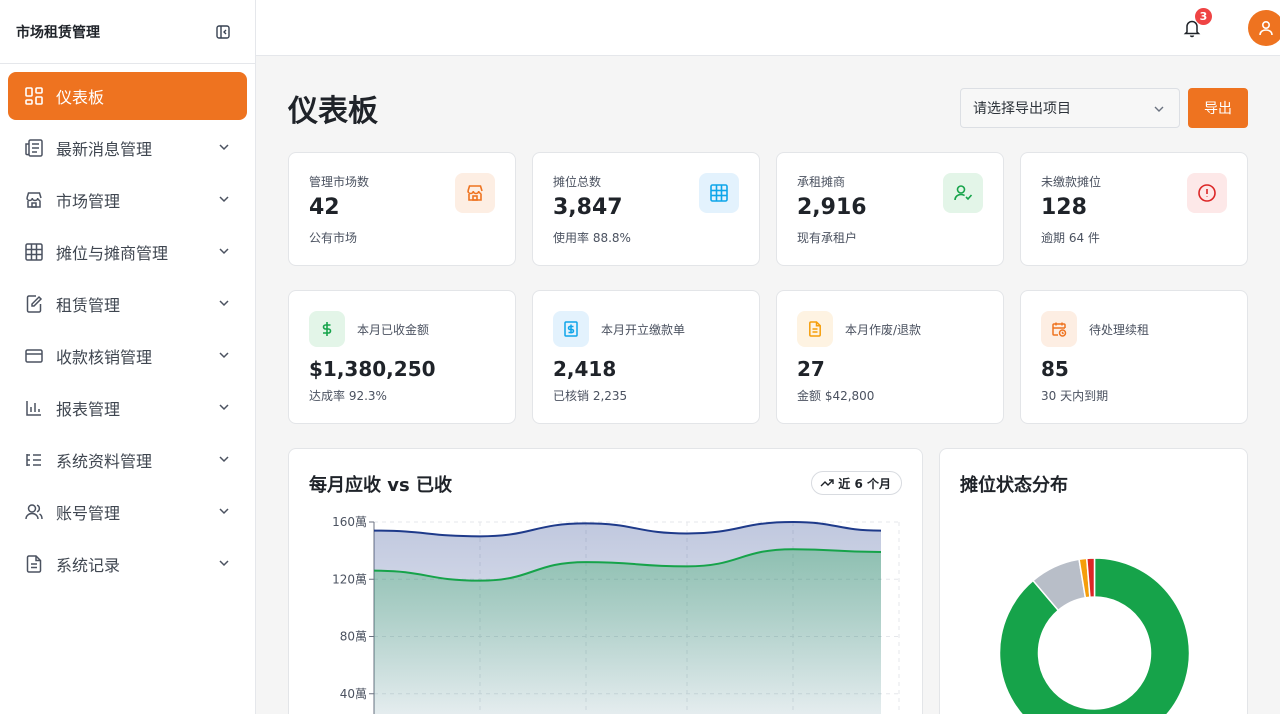 This screenshot has height=714, width=1280. I want to click on calendar-clock-icon, so click(1059, 329).